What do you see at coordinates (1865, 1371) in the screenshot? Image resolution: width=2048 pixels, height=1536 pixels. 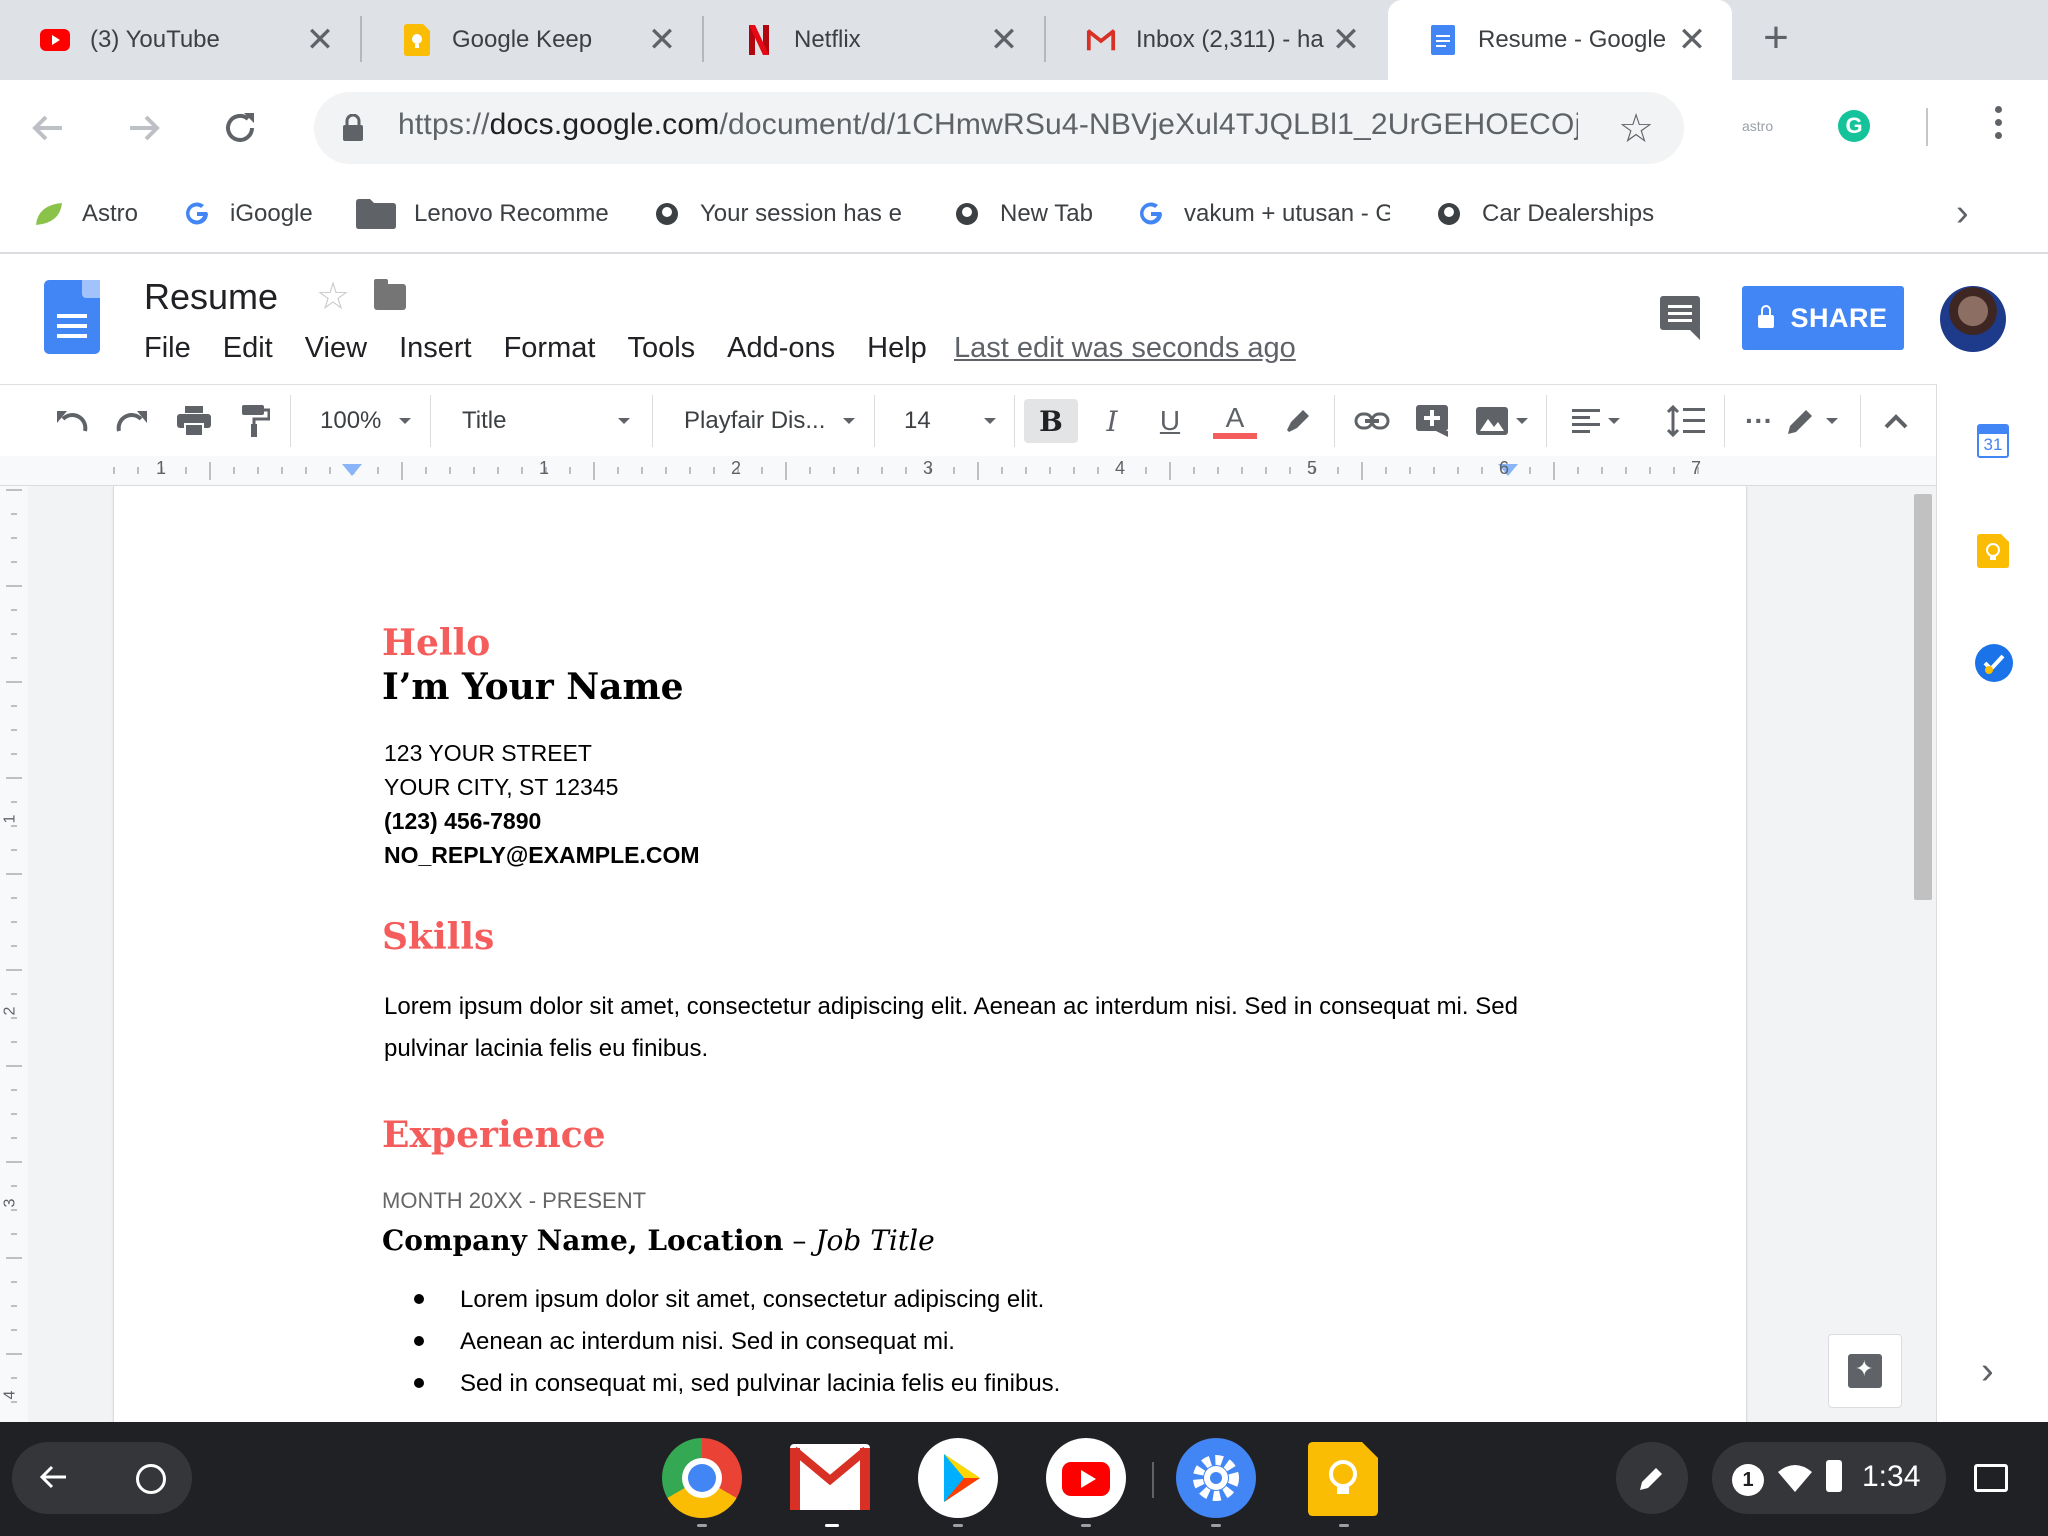 I see `explore-button` at bounding box center [1865, 1371].